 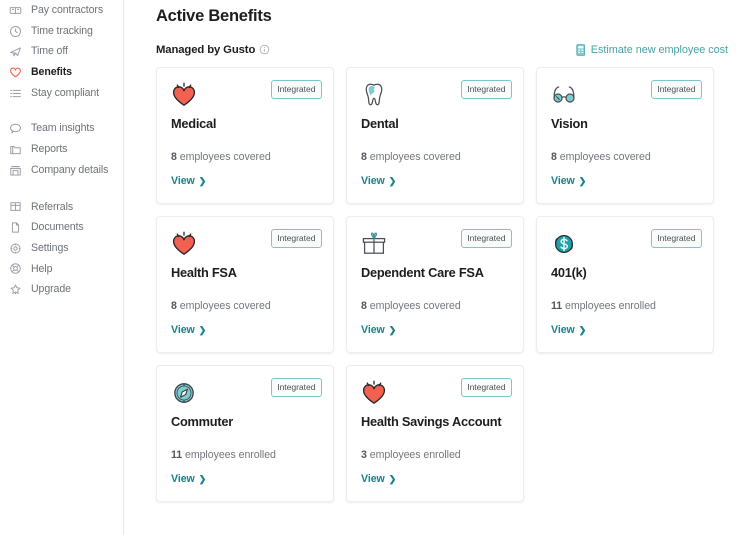 What do you see at coordinates (61, 170) in the screenshot?
I see `sidebar-item-company-details: Company details` at bounding box center [61, 170].